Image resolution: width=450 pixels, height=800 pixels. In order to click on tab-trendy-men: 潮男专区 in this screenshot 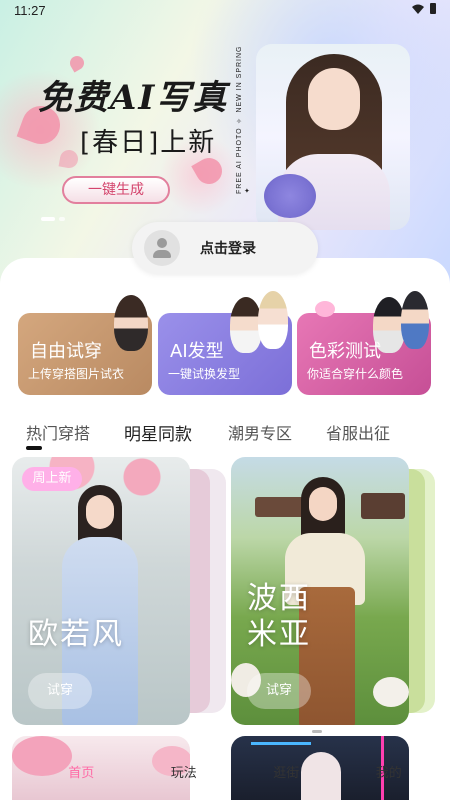, I will do `click(260, 432)`.